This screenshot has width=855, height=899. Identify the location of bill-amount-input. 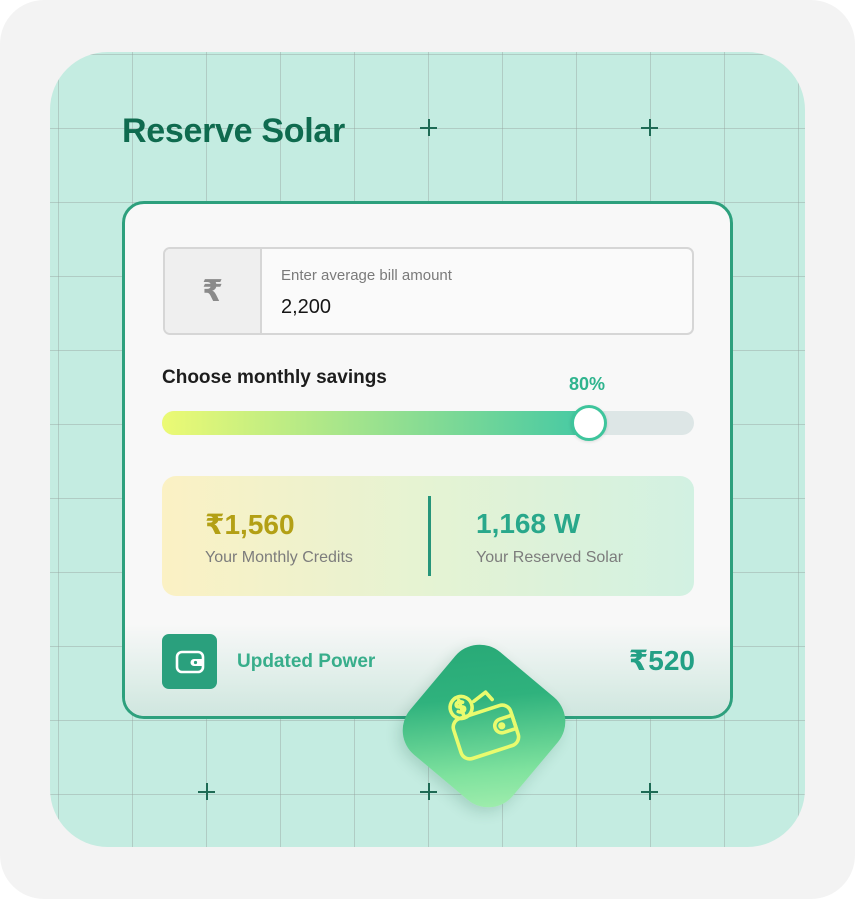
(471, 307).